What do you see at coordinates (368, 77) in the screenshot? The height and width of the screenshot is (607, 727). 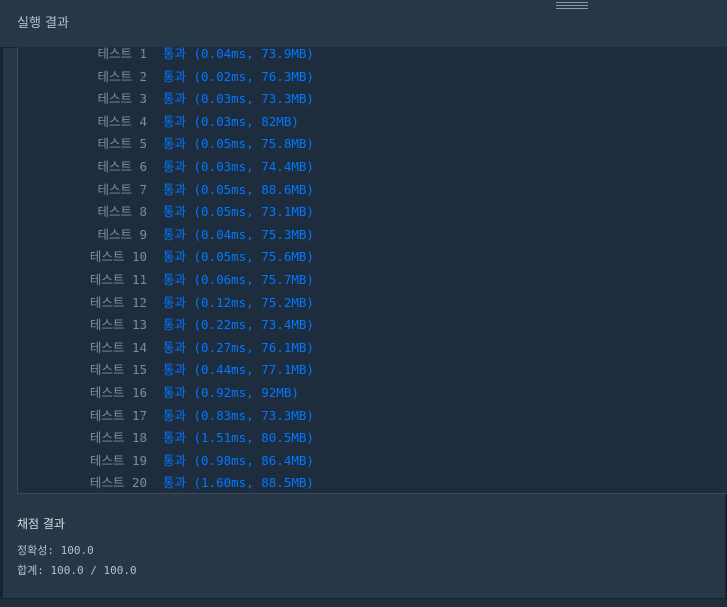 I see `test-result-row: 테스트 2 › 통과 (0.02ms, 76.3MB)` at bounding box center [368, 77].